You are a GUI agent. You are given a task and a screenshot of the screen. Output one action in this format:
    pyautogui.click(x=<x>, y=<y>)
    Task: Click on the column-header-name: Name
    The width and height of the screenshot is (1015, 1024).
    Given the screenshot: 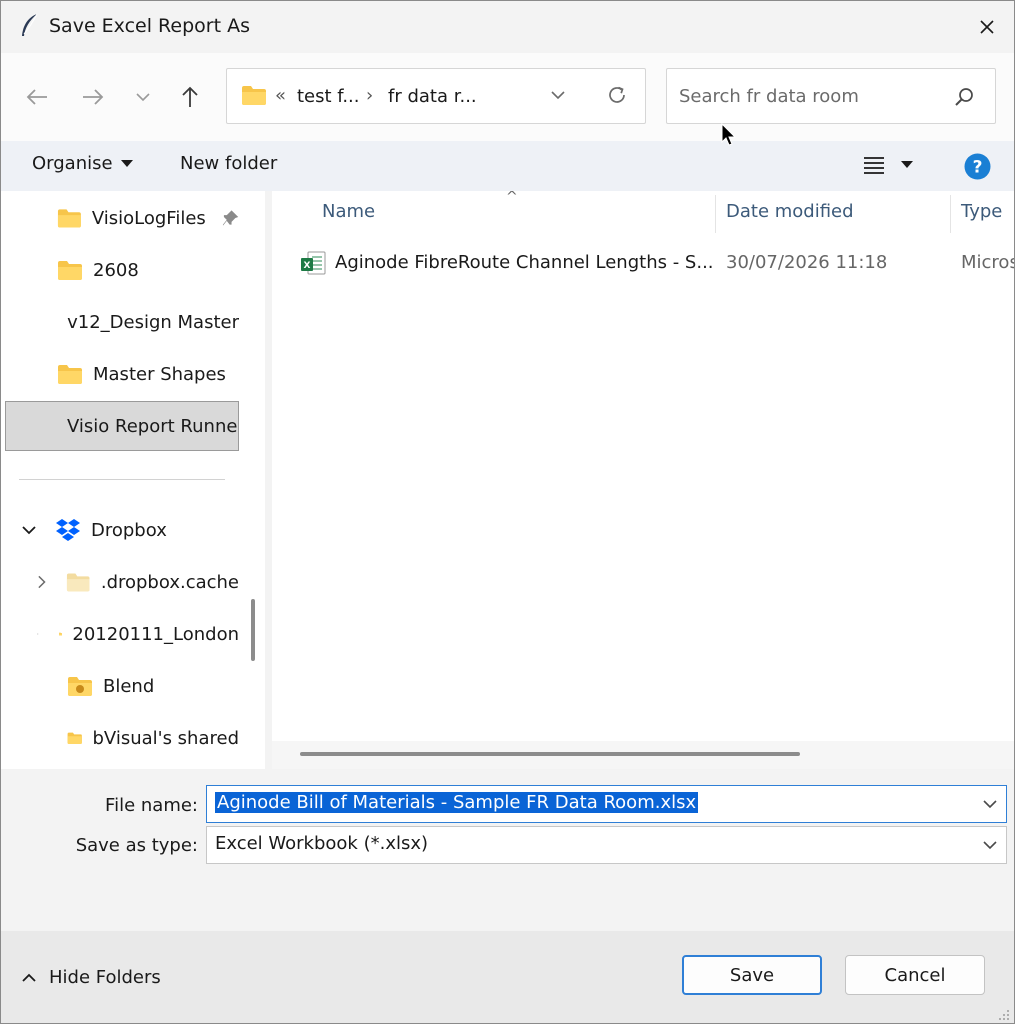 What is the action you would take?
    pyautogui.click(x=348, y=211)
    